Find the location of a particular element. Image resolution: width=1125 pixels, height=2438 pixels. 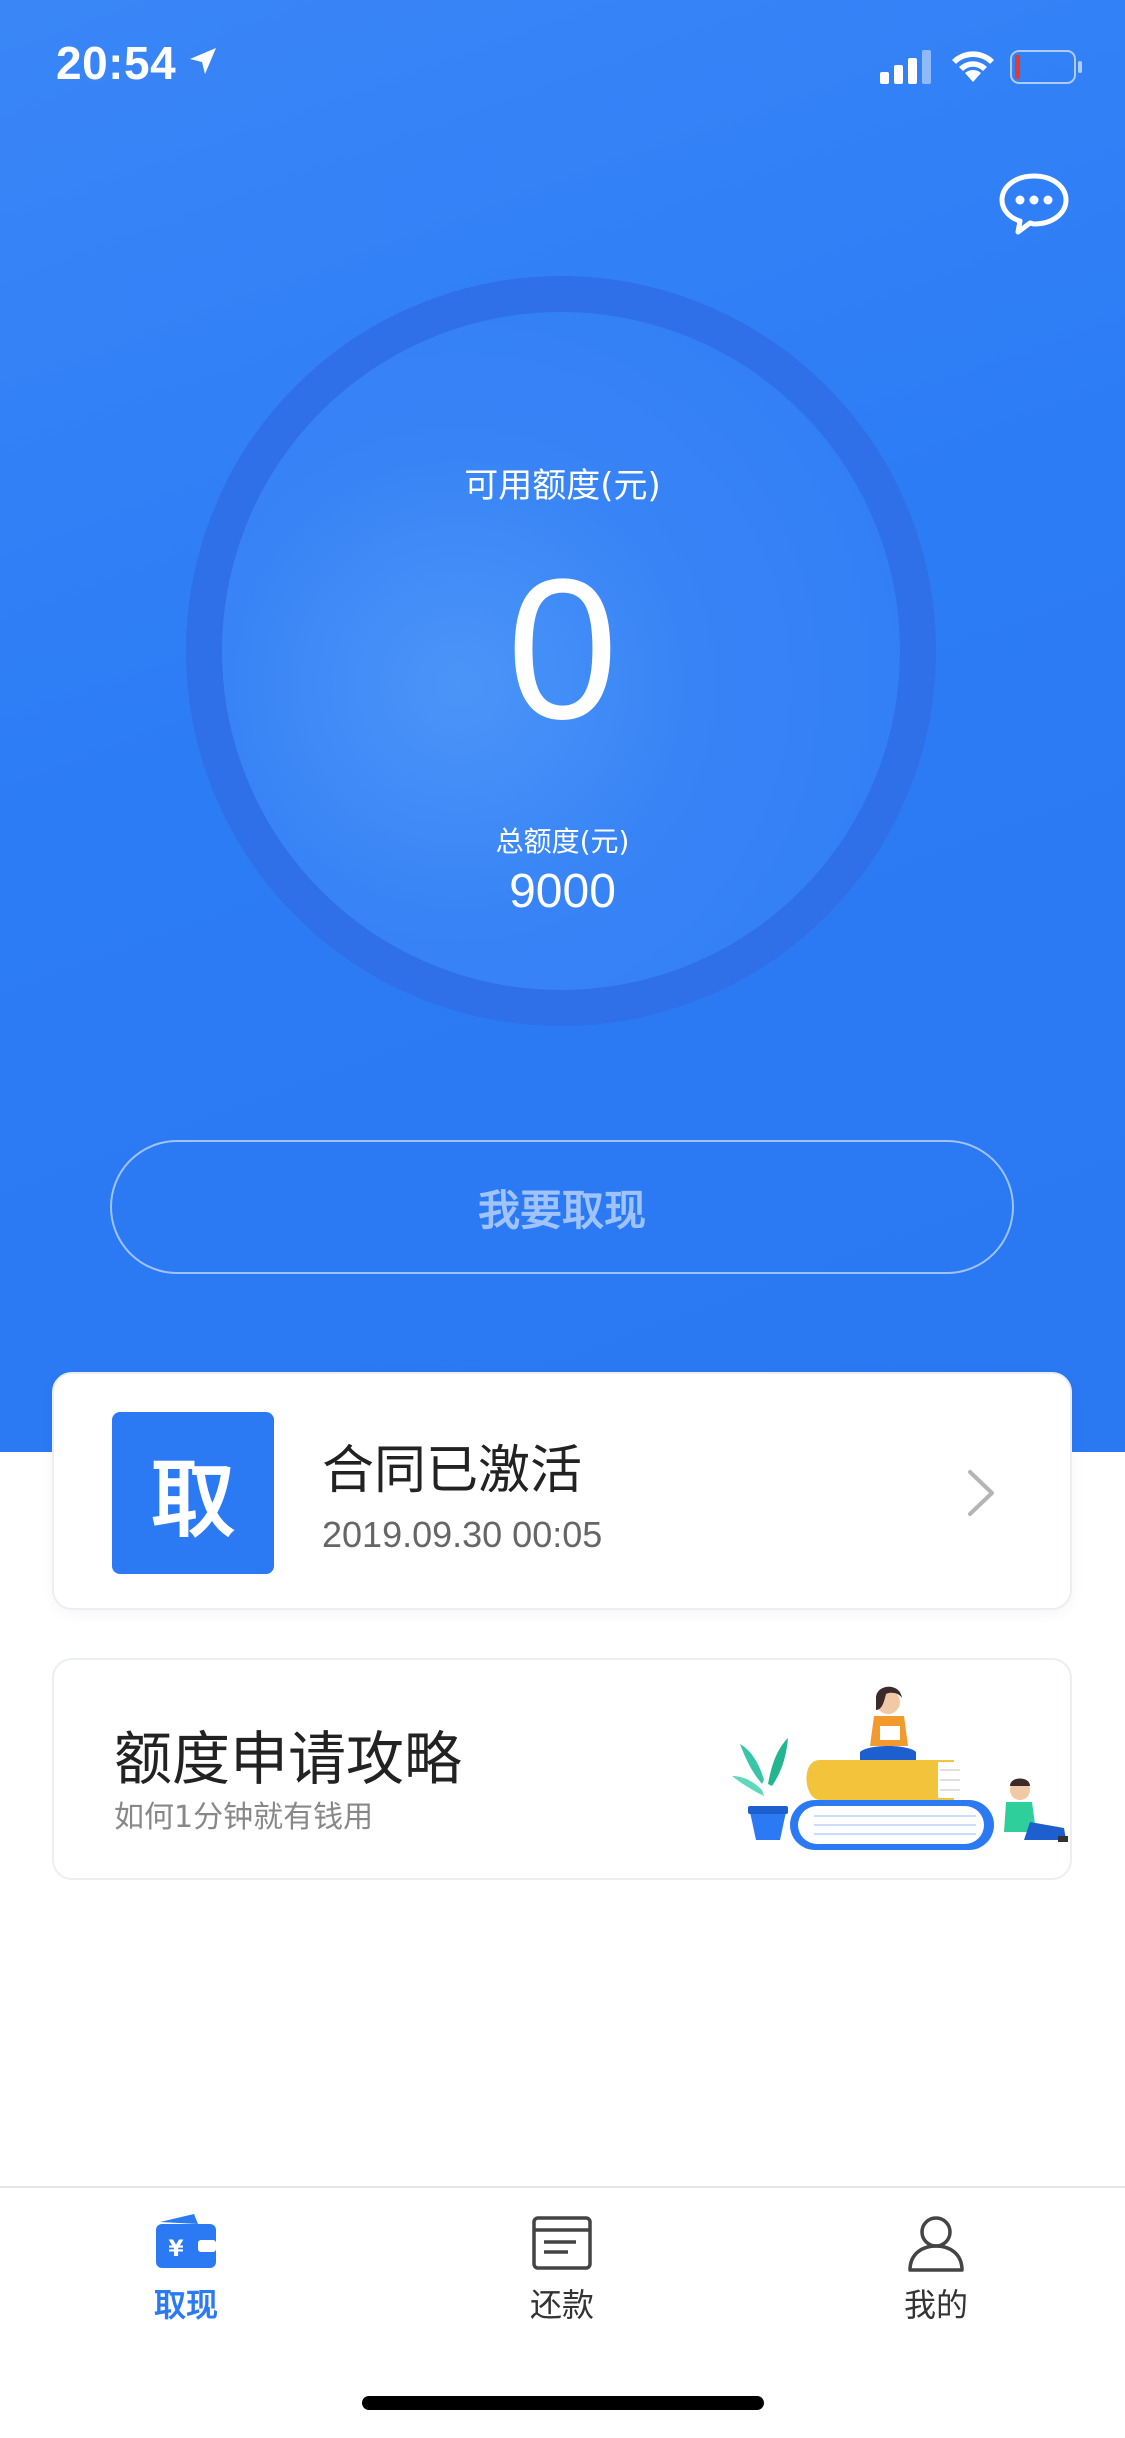

status-time: 20:54 is located at coordinates (116, 63).